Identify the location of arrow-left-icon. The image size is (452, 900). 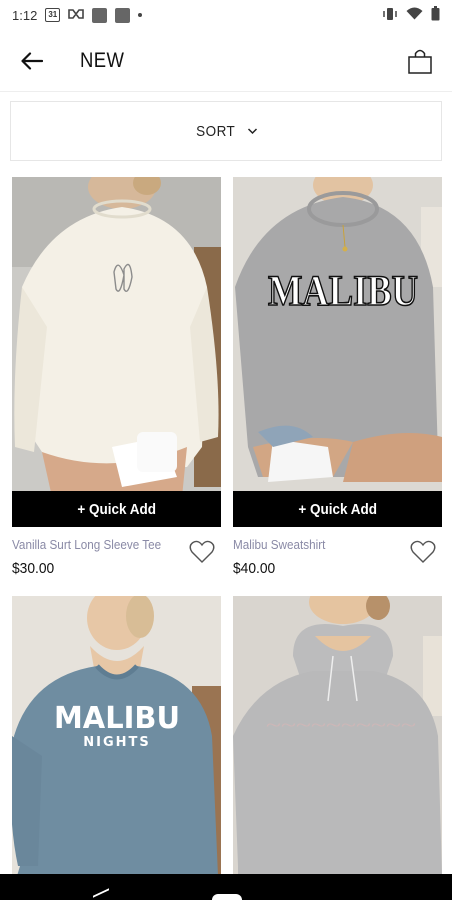
(32, 60).